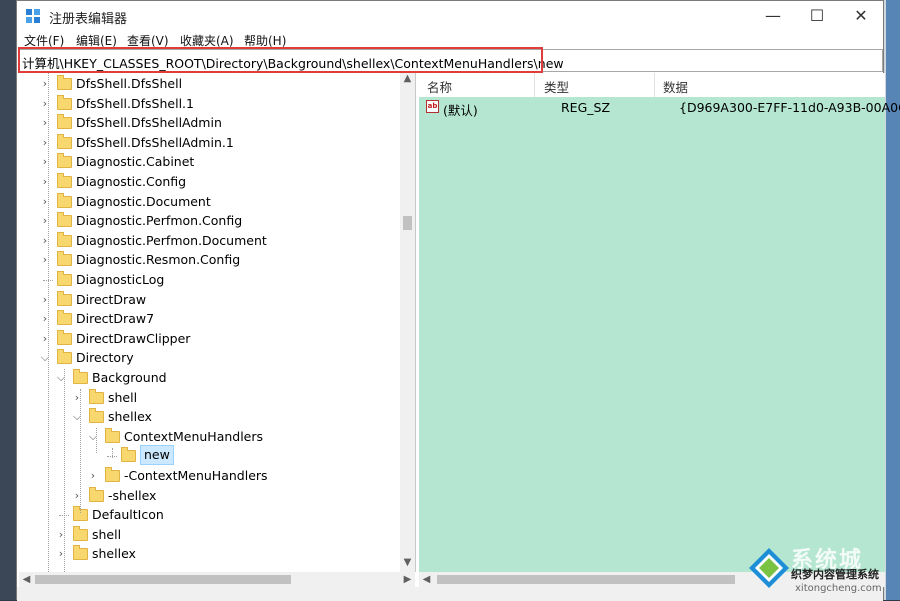  I want to click on scroll-down-arrow-icon: ▼, so click(407, 562).